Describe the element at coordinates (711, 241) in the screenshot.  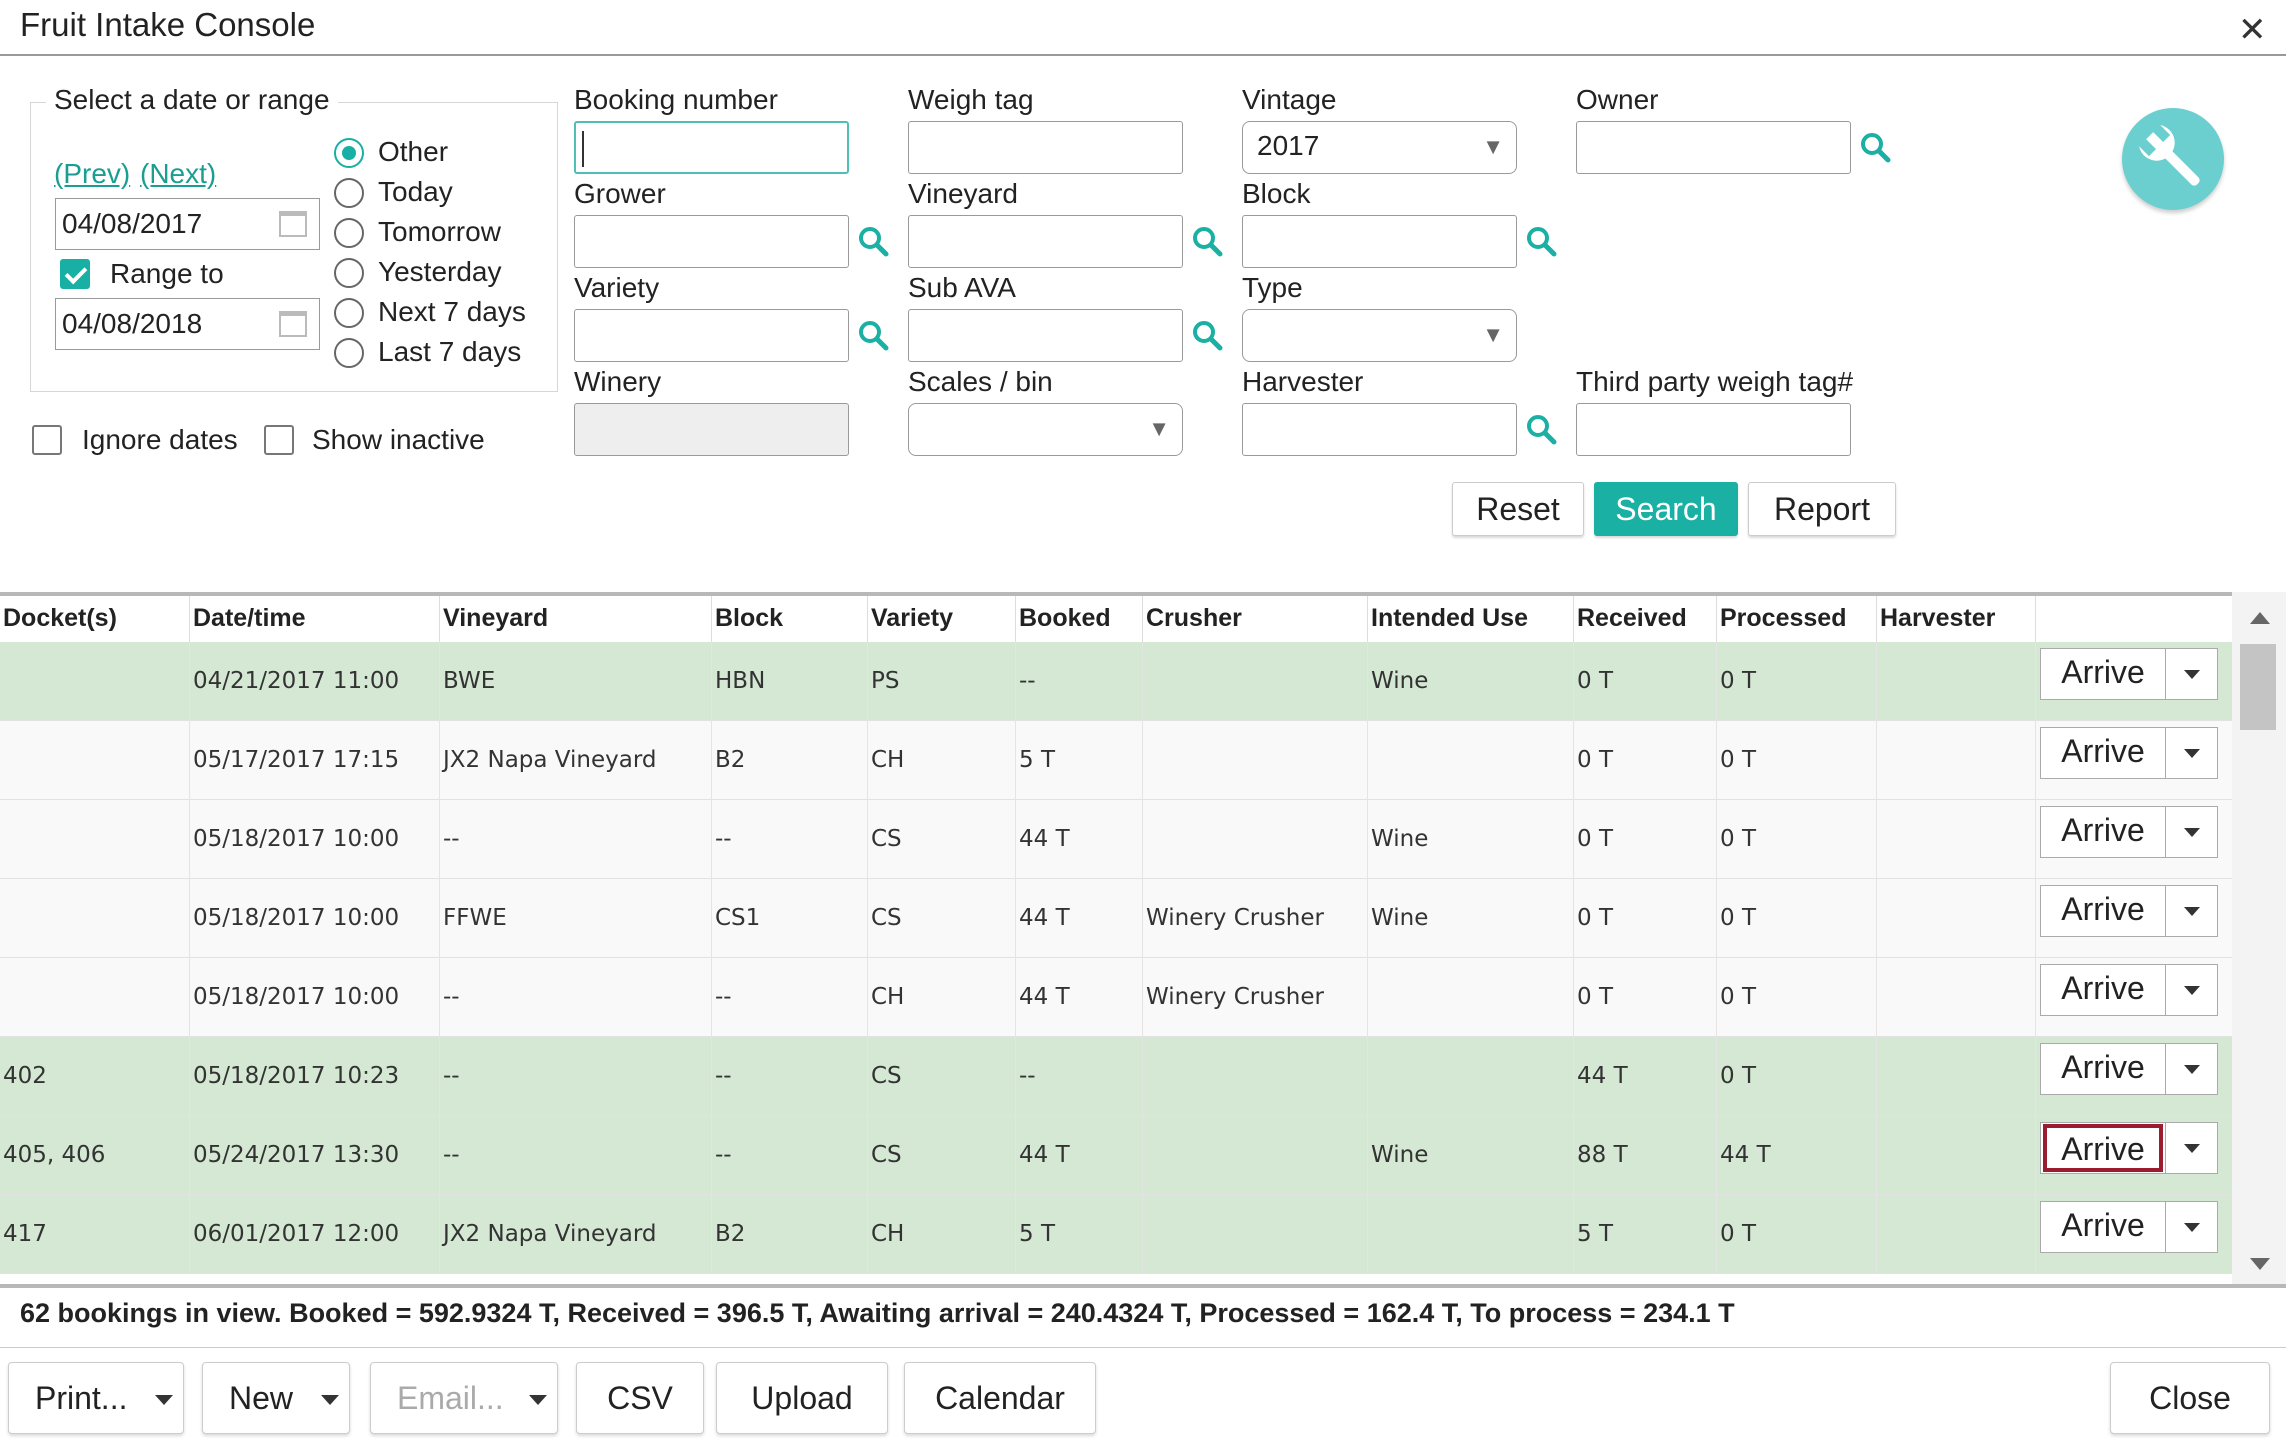
I see `grower-input` at that location.